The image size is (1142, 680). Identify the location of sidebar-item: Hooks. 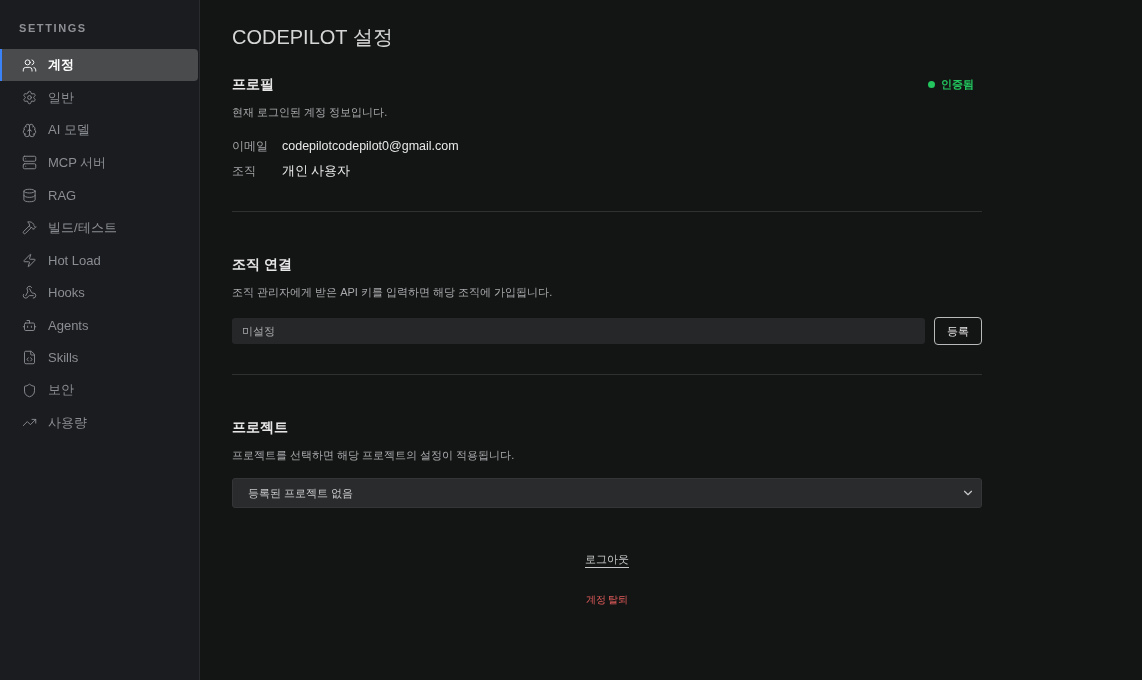
(99, 292).